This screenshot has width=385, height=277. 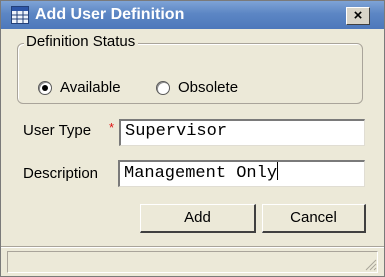 What do you see at coordinates (57, 130) in the screenshot?
I see `user-type-label: User Type` at bounding box center [57, 130].